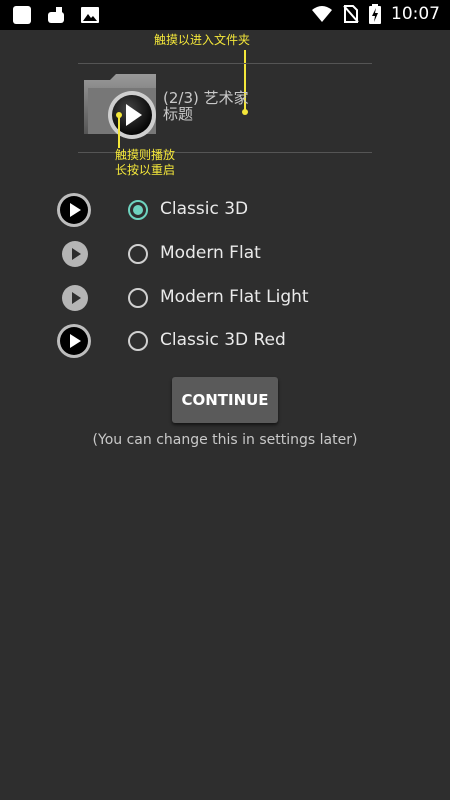  What do you see at coordinates (202, 40) in the screenshot?
I see `tip-touch-to-enter: 触摸以进入文件夹` at bounding box center [202, 40].